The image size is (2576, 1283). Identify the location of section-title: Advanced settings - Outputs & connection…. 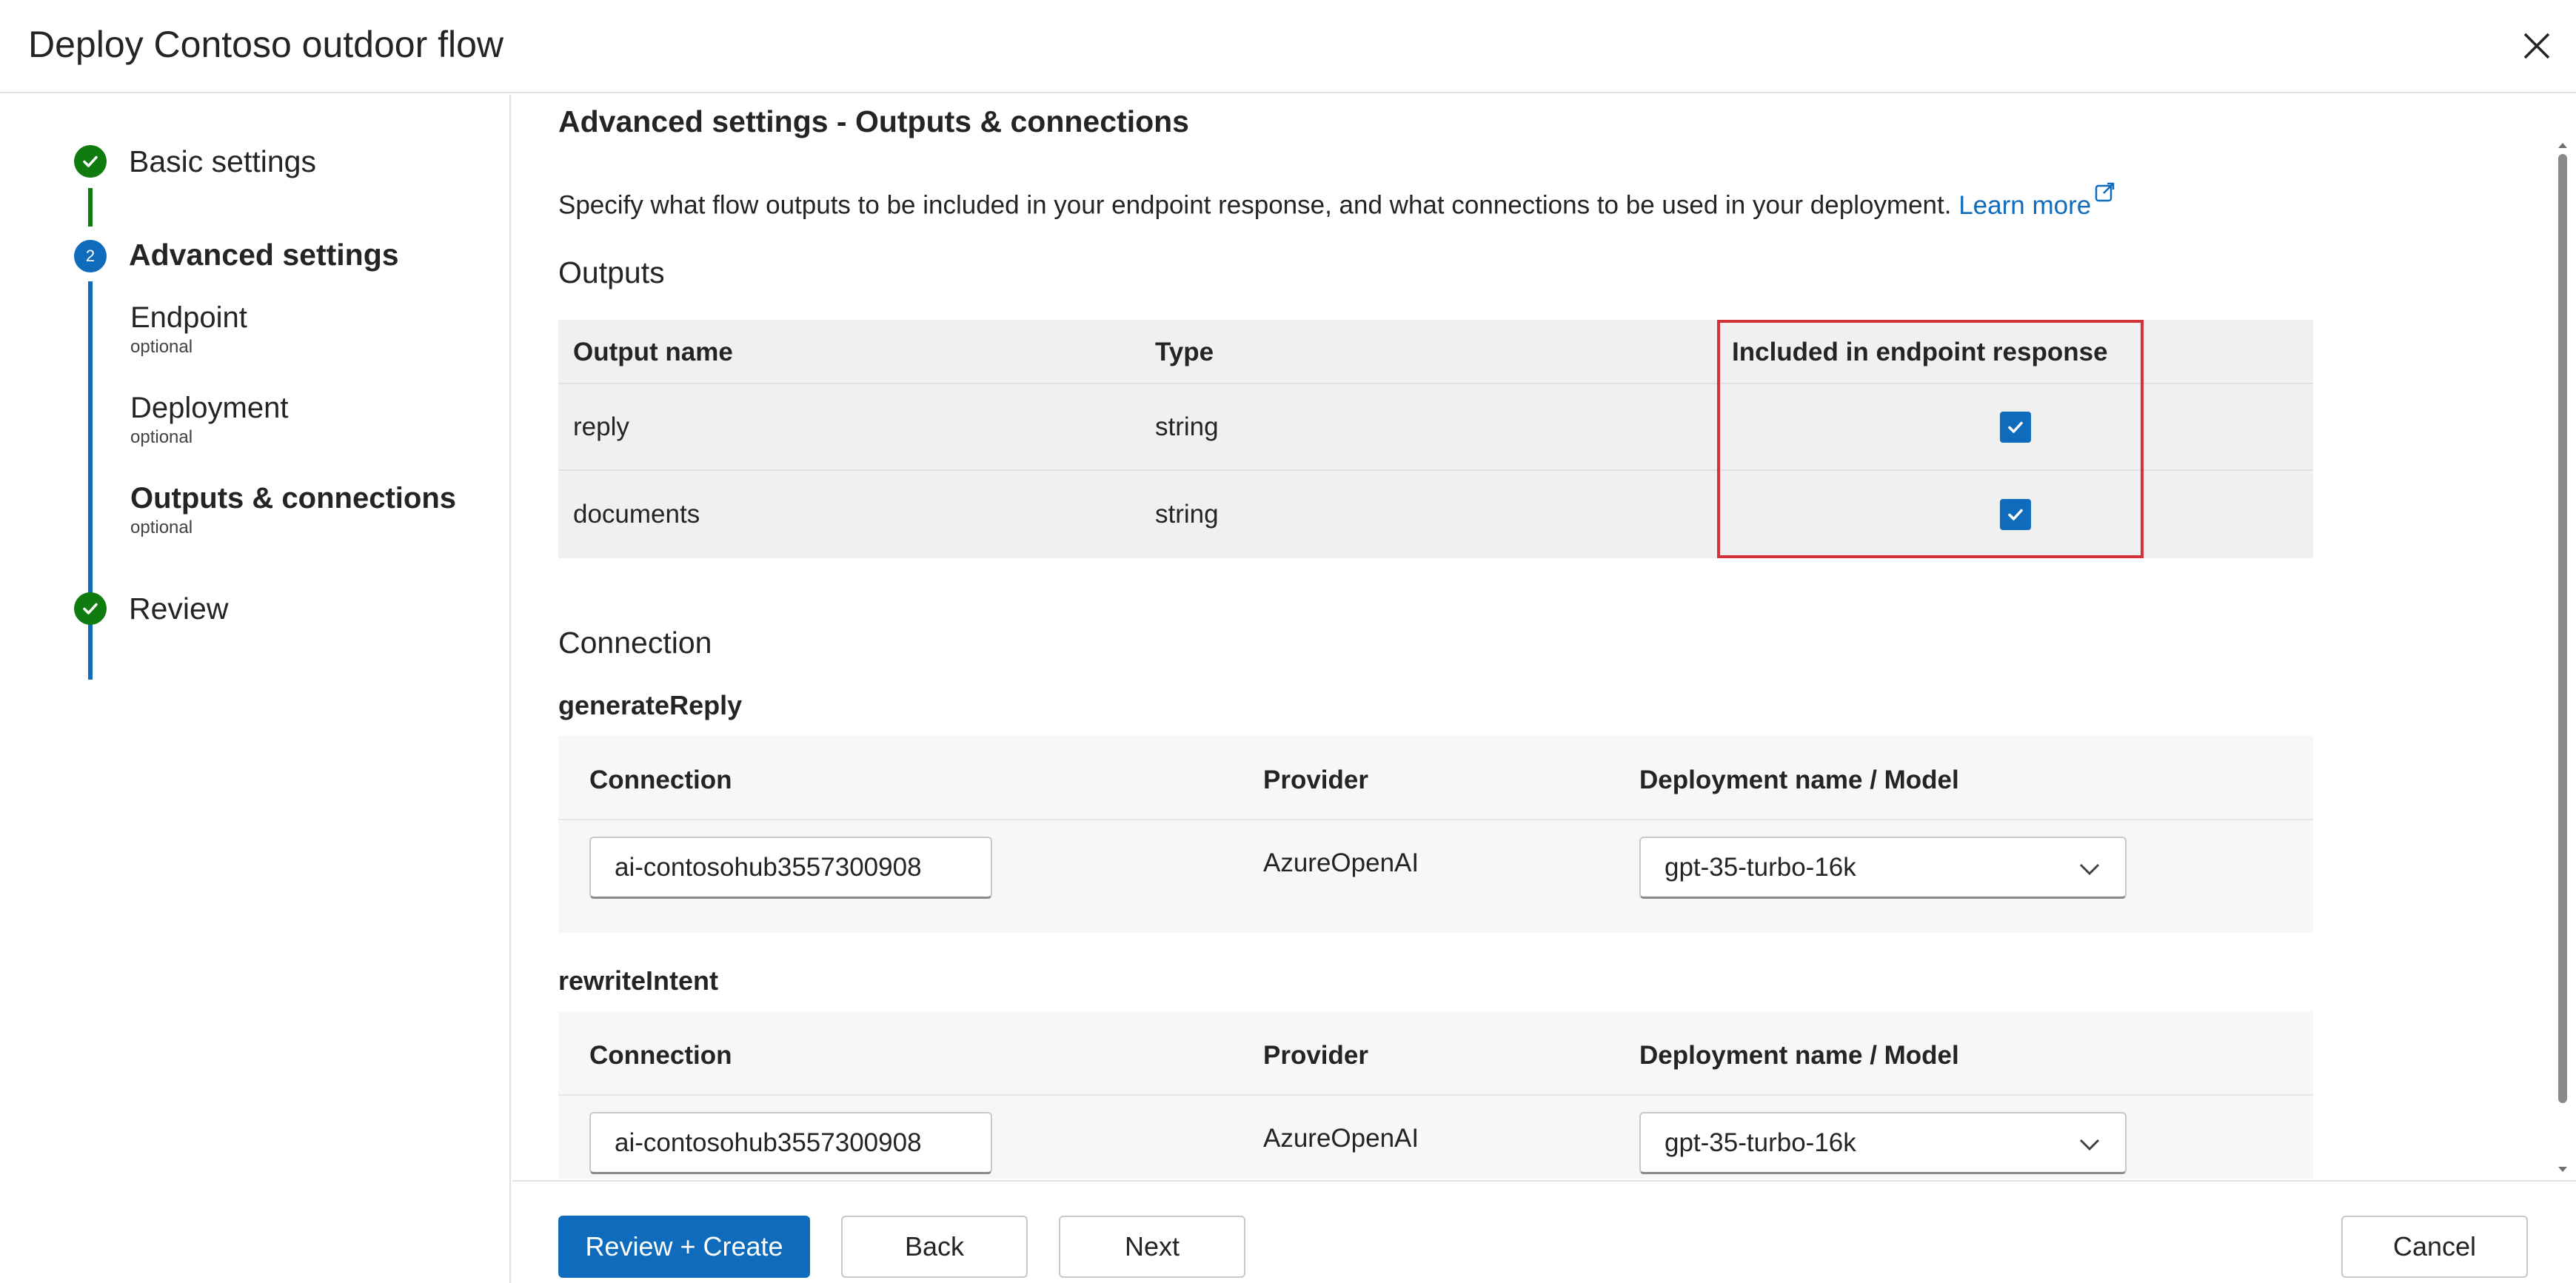
(873, 121).